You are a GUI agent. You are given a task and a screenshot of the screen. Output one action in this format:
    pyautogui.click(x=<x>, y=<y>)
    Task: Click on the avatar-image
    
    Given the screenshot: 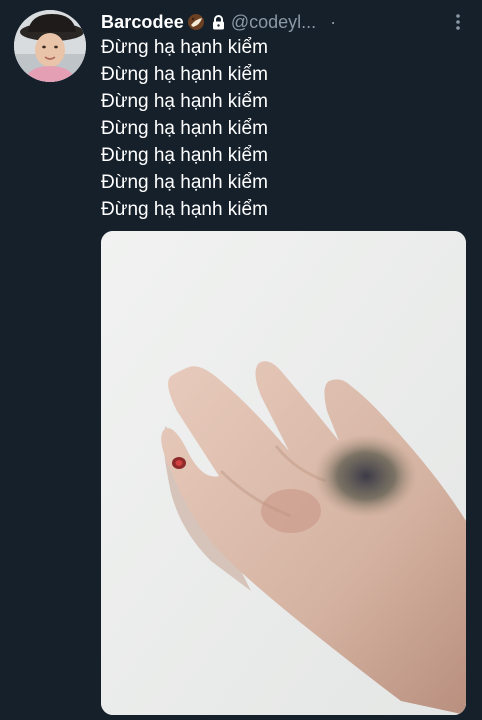 What is the action you would take?
    pyautogui.click(x=50, y=46)
    